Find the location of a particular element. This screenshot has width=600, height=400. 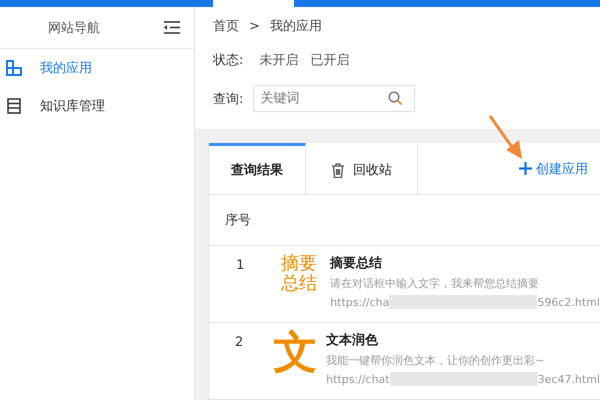

app-title: 摘要总结 is located at coordinates (465, 263).